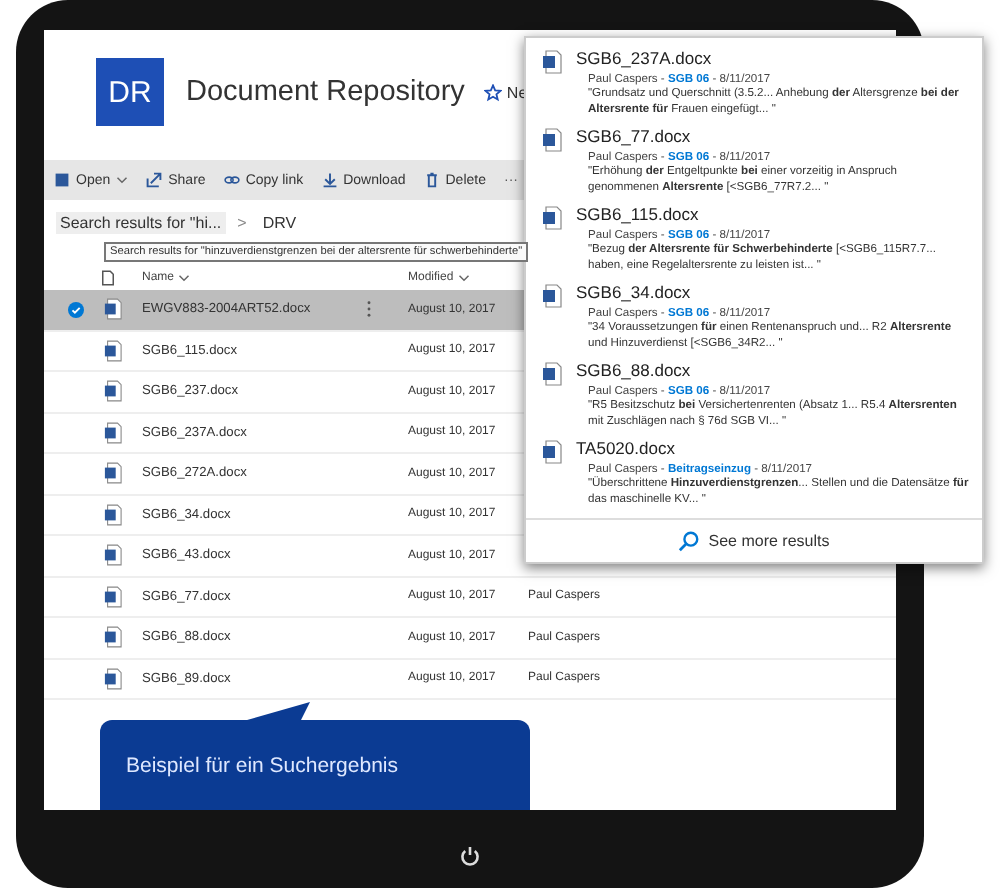  Describe the element at coordinates (689, 541) in the screenshot. I see `search-icon` at that location.